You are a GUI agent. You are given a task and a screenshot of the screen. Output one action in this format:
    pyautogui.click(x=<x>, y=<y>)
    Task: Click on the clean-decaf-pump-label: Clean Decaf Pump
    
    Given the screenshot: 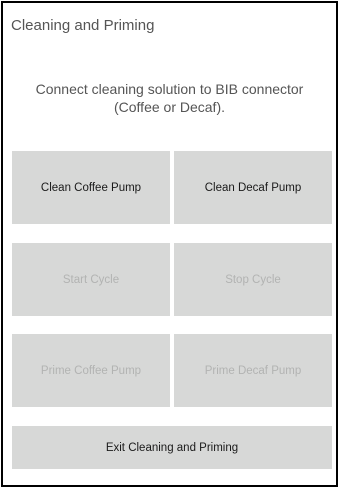 What is the action you would take?
    pyautogui.click(x=253, y=187)
    